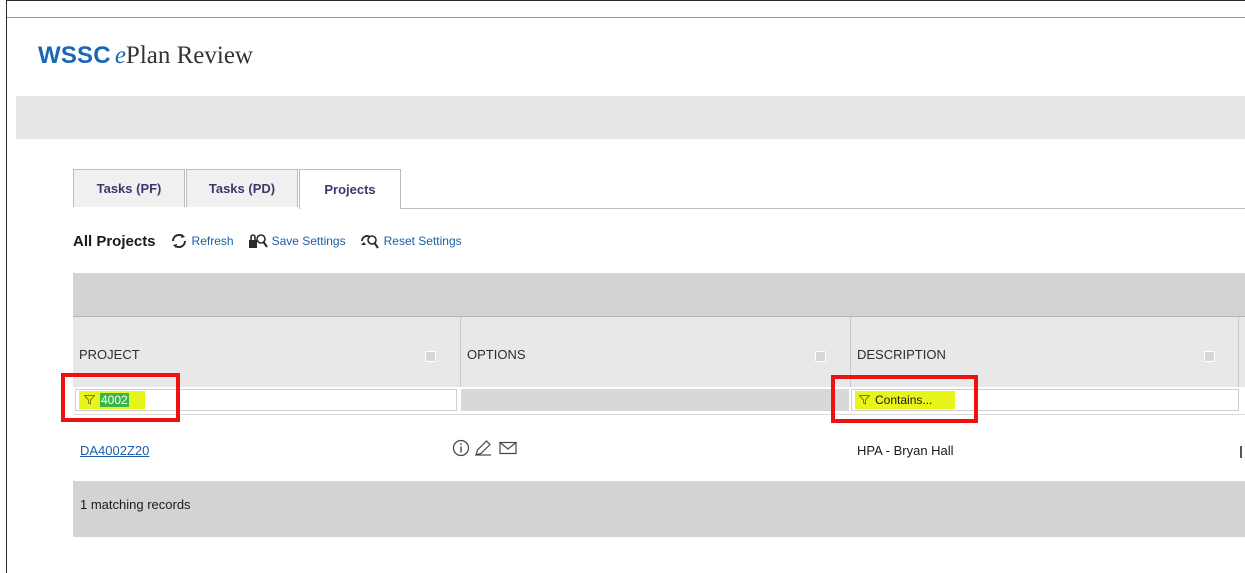 Image resolution: width=1245 pixels, height=573 pixels. I want to click on top-divider, so click(626, 17).